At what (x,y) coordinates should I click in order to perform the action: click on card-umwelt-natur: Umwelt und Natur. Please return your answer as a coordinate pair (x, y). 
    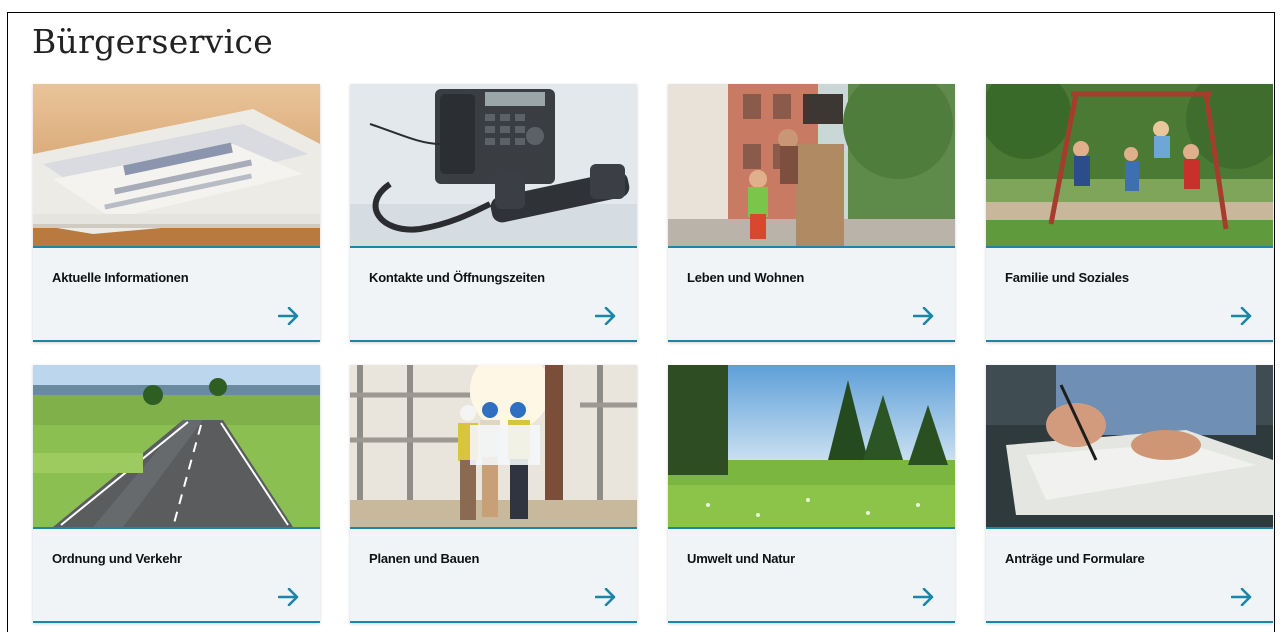
    Looking at the image, I should click on (811, 494).